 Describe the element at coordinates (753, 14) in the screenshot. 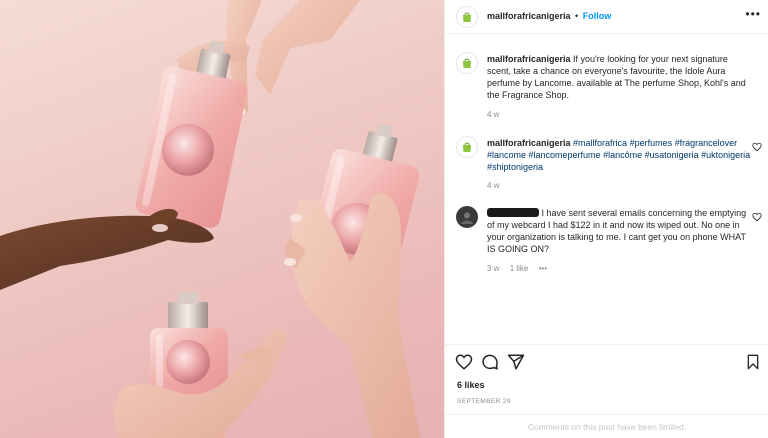

I see `more-options-icon: •••` at that location.